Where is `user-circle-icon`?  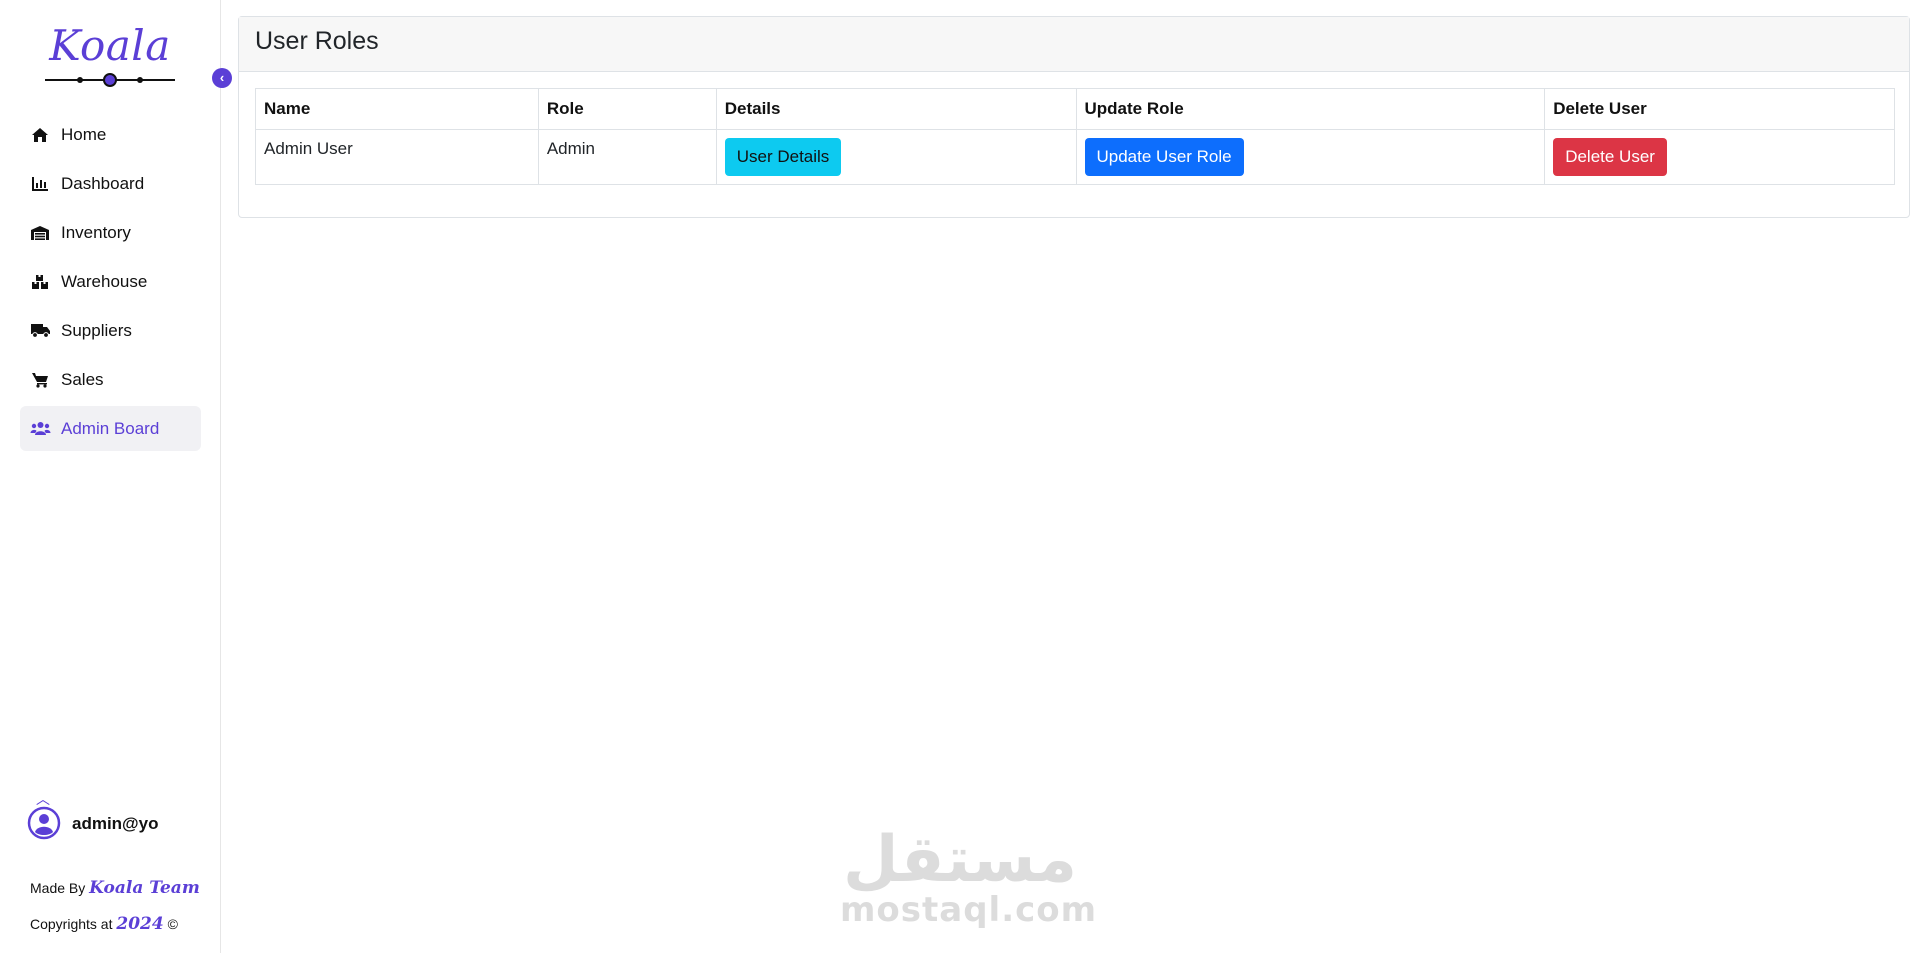
user-circle-icon is located at coordinates (44, 823).